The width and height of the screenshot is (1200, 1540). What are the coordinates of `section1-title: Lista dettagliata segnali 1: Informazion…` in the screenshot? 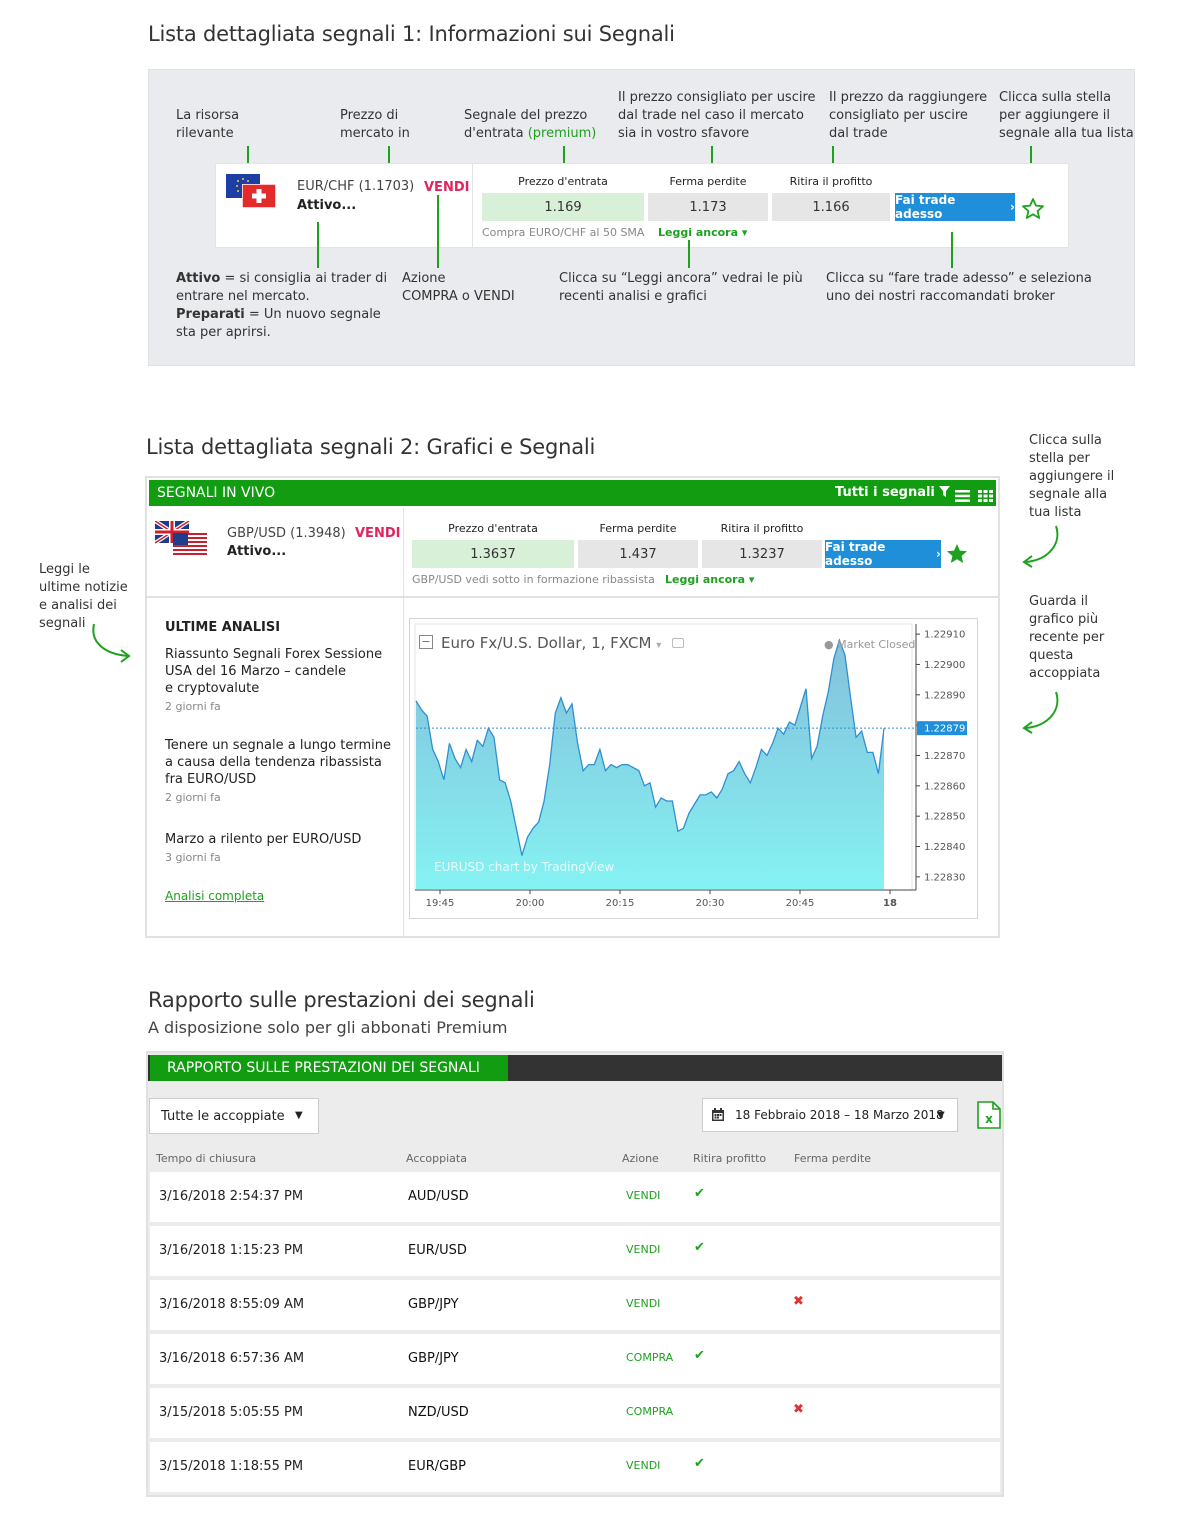 It's located at (411, 34).